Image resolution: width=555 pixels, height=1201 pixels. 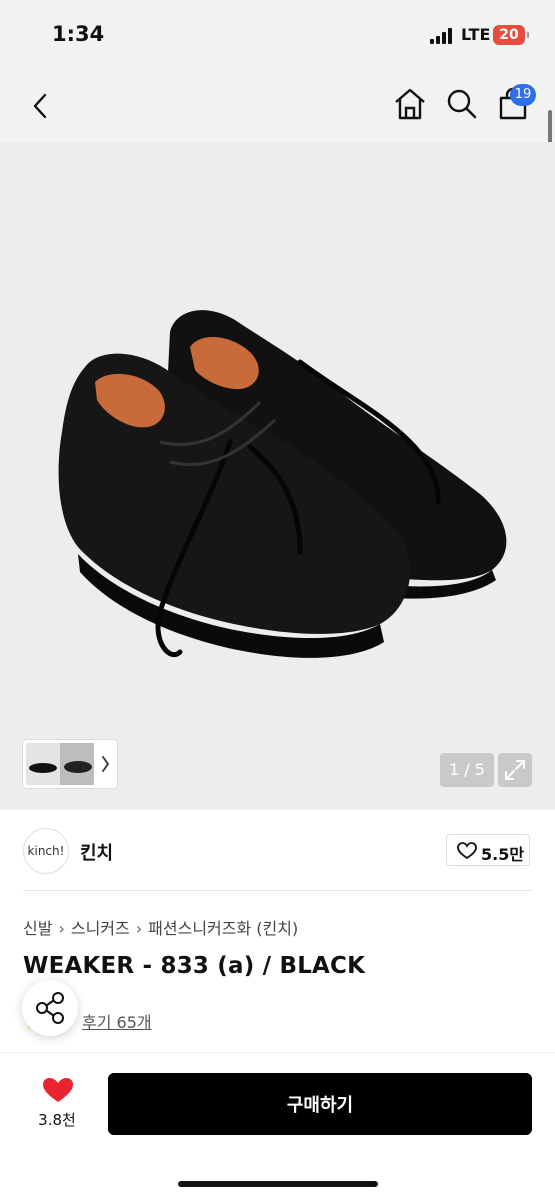 I want to click on product-title: WEAKER - 833 (a) / BLACK, so click(x=194, y=966).